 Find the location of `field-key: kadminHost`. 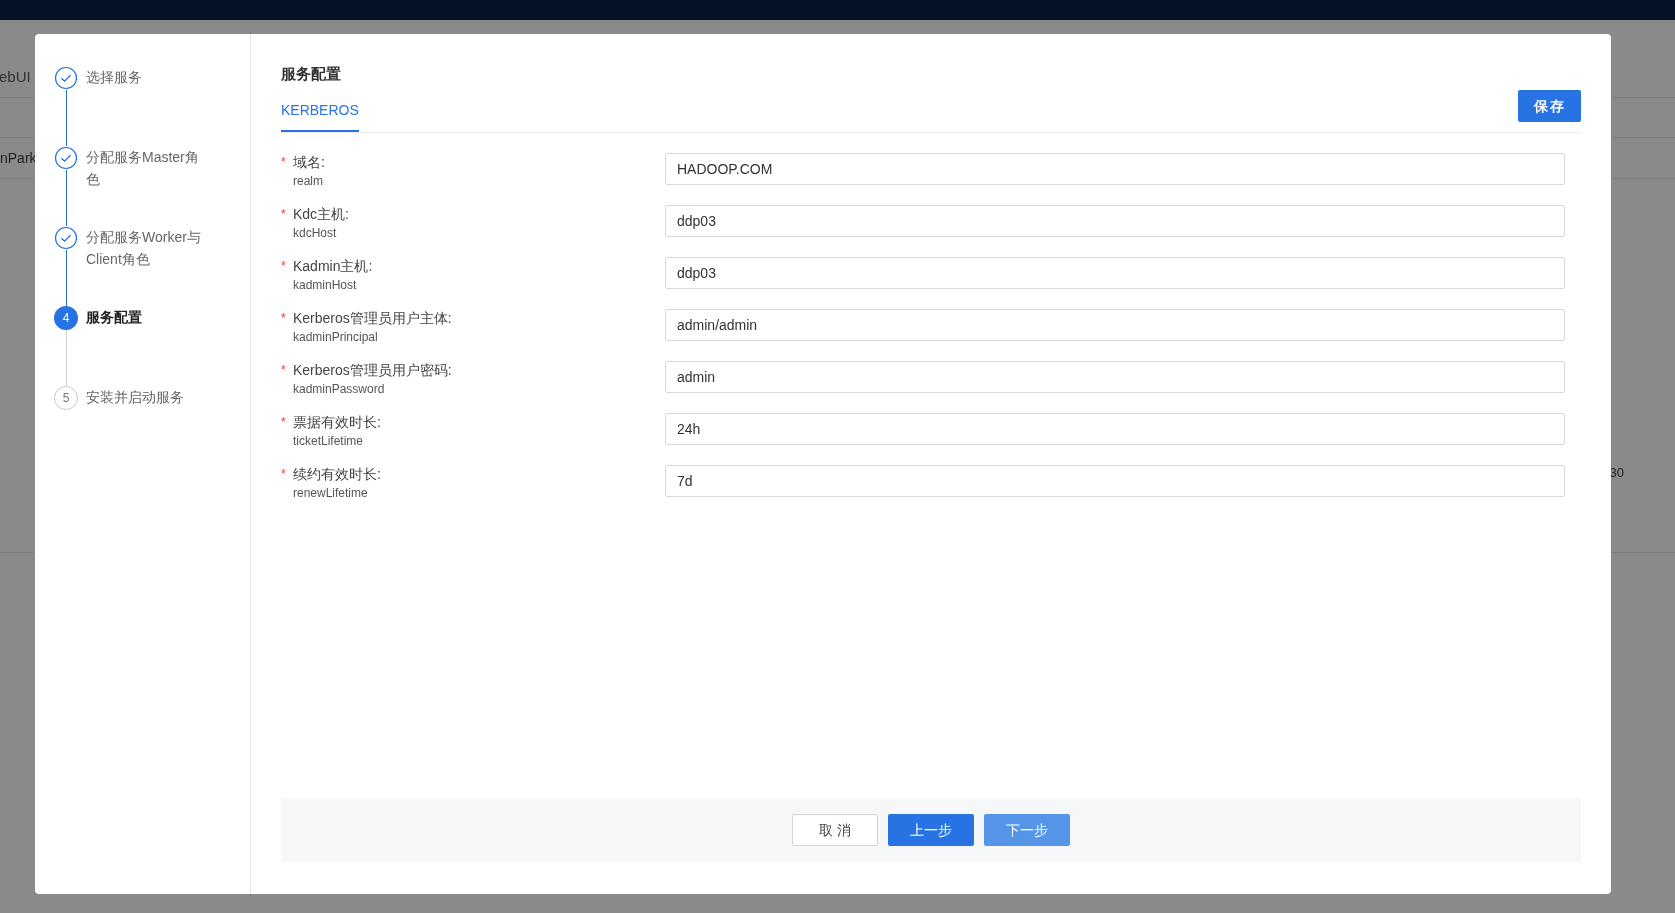

field-key: kadminHost is located at coordinates (333, 285).